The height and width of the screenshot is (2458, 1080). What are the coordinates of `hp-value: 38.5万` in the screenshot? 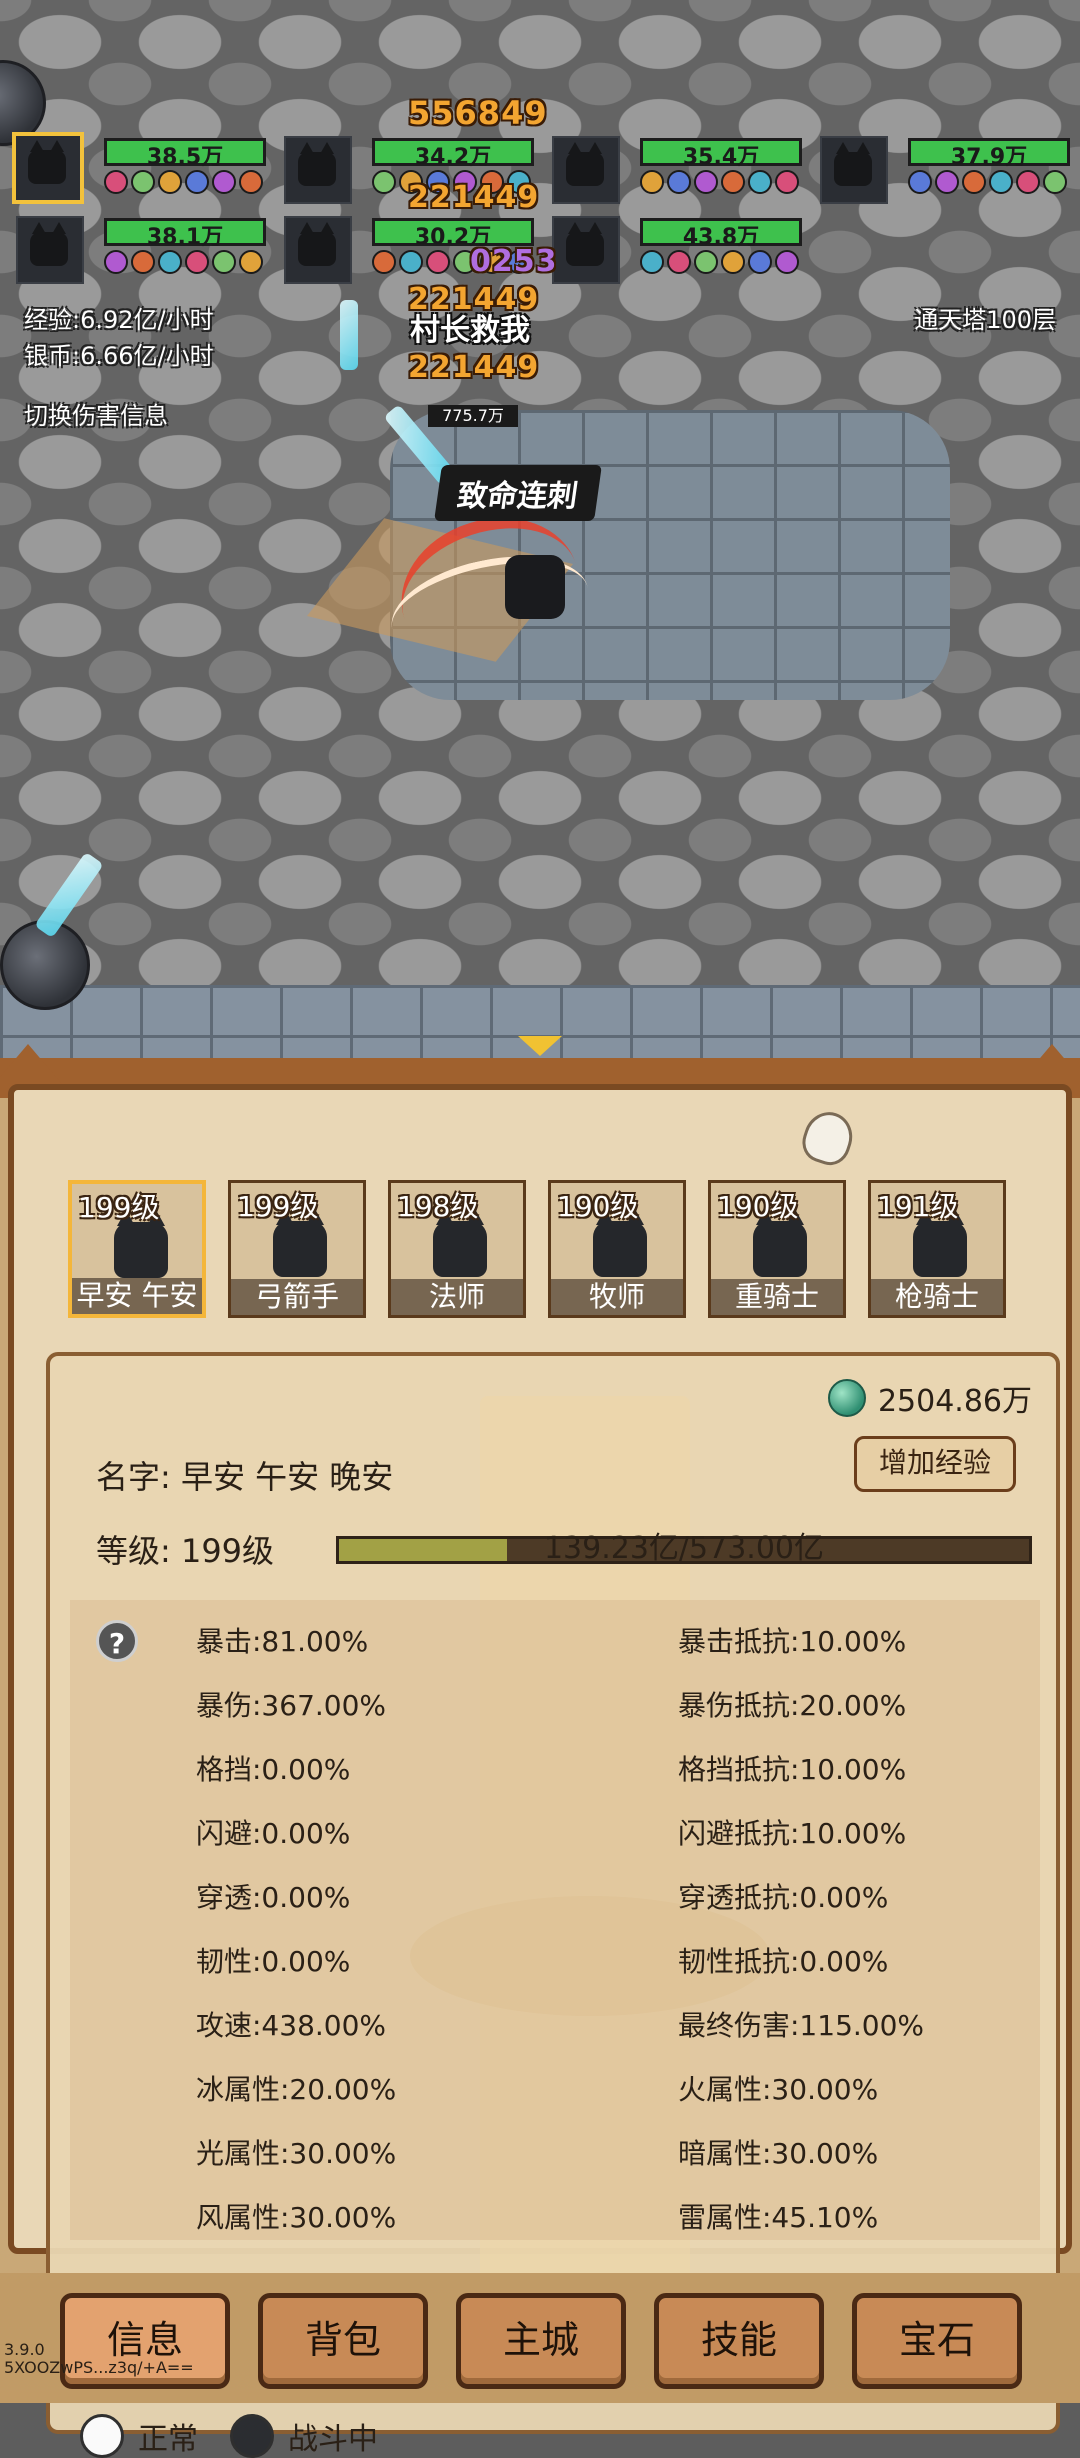 It's located at (185, 157).